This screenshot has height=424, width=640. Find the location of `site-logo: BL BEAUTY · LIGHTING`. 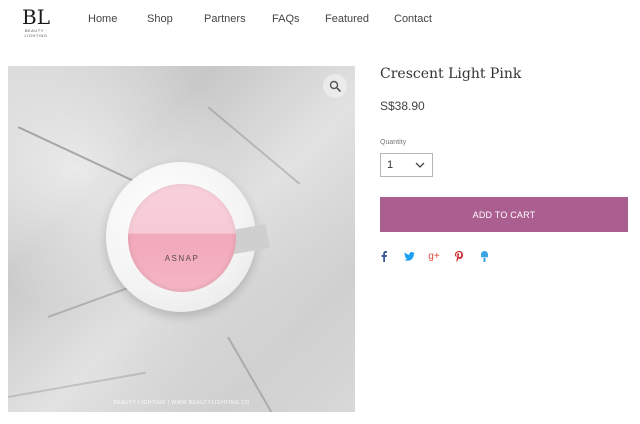

site-logo: BL BEAUTY · LIGHTING is located at coordinates (36, 23).